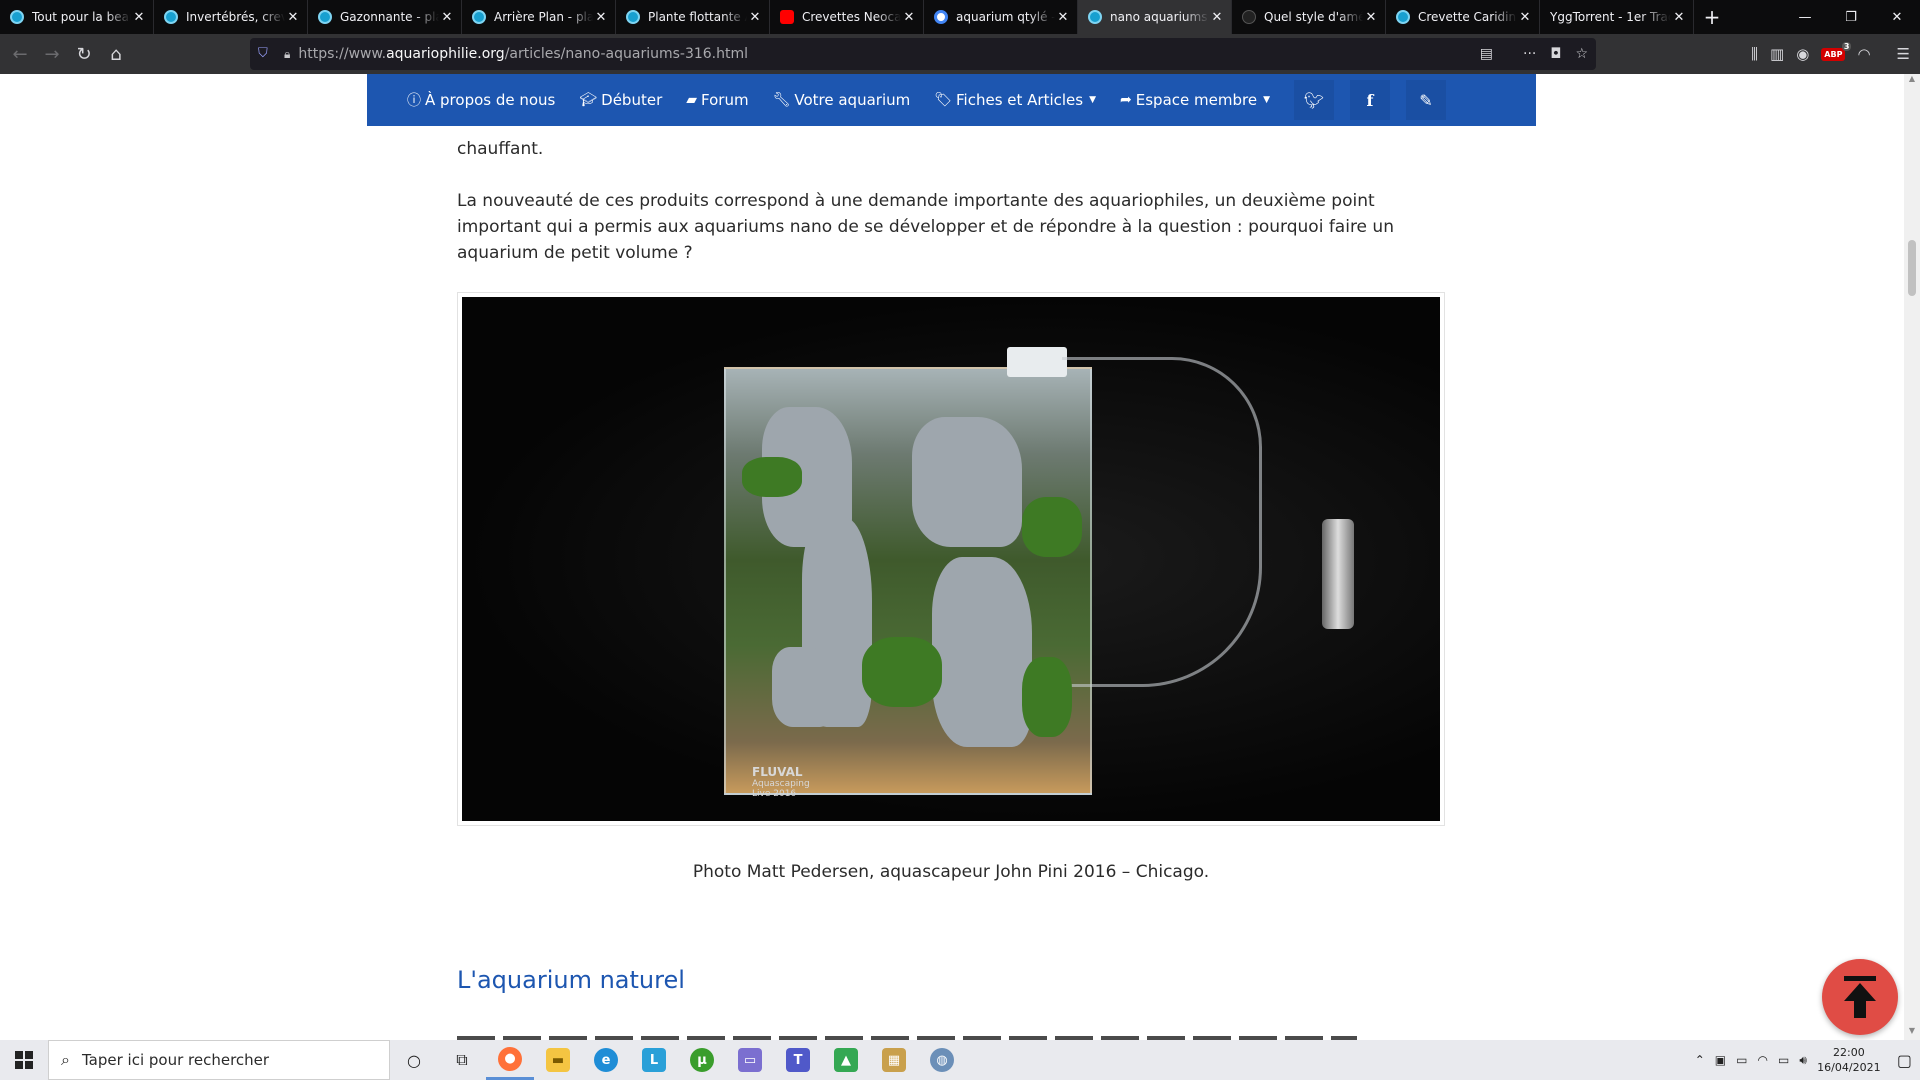 Image resolution: width=1920 pixels, height=1080 pixels. Describe the element at coordinates (20, 54) in the screenshot. I see `back-arrow-icon: ←` at that location.